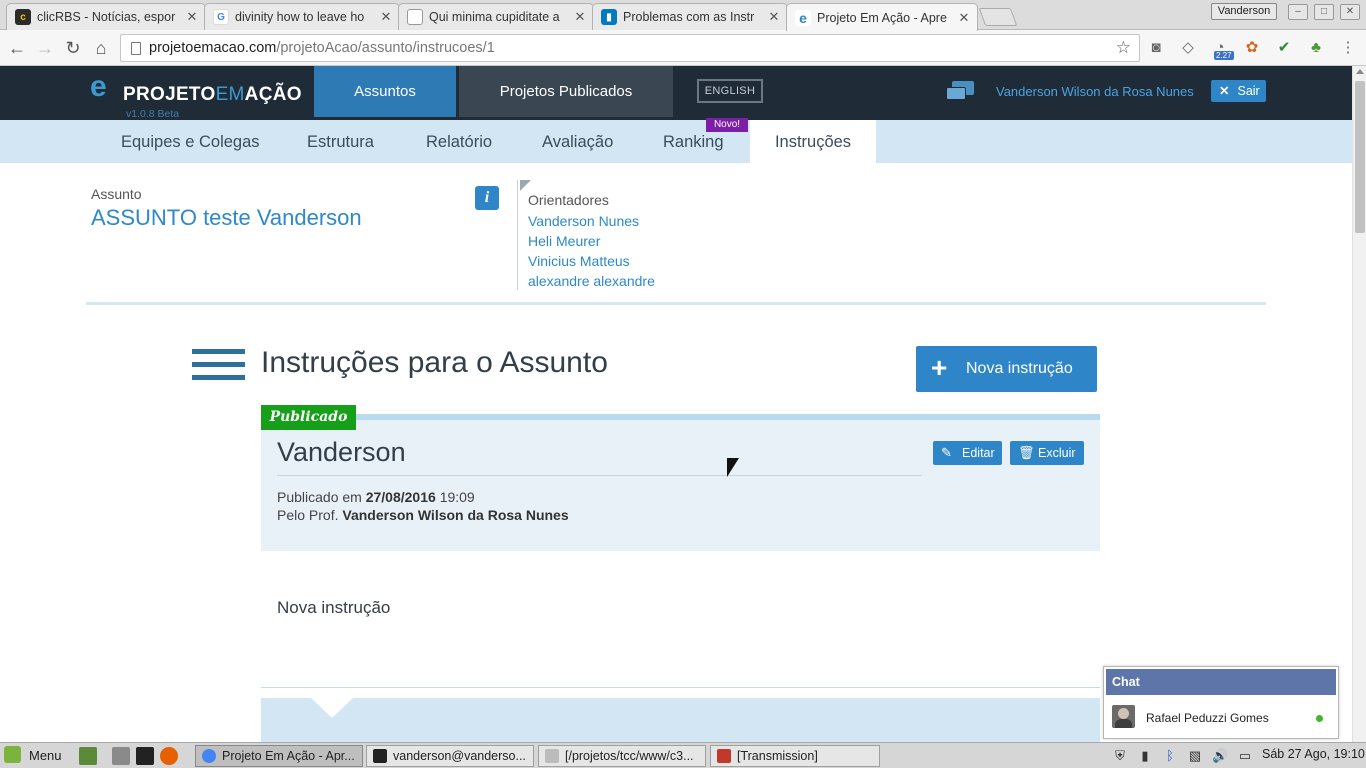 The width and height of the screenshot is (1366, 768). Describe the element at coordinates (121, 756) in the screenshot. I see `file-manager-icon` at that location.